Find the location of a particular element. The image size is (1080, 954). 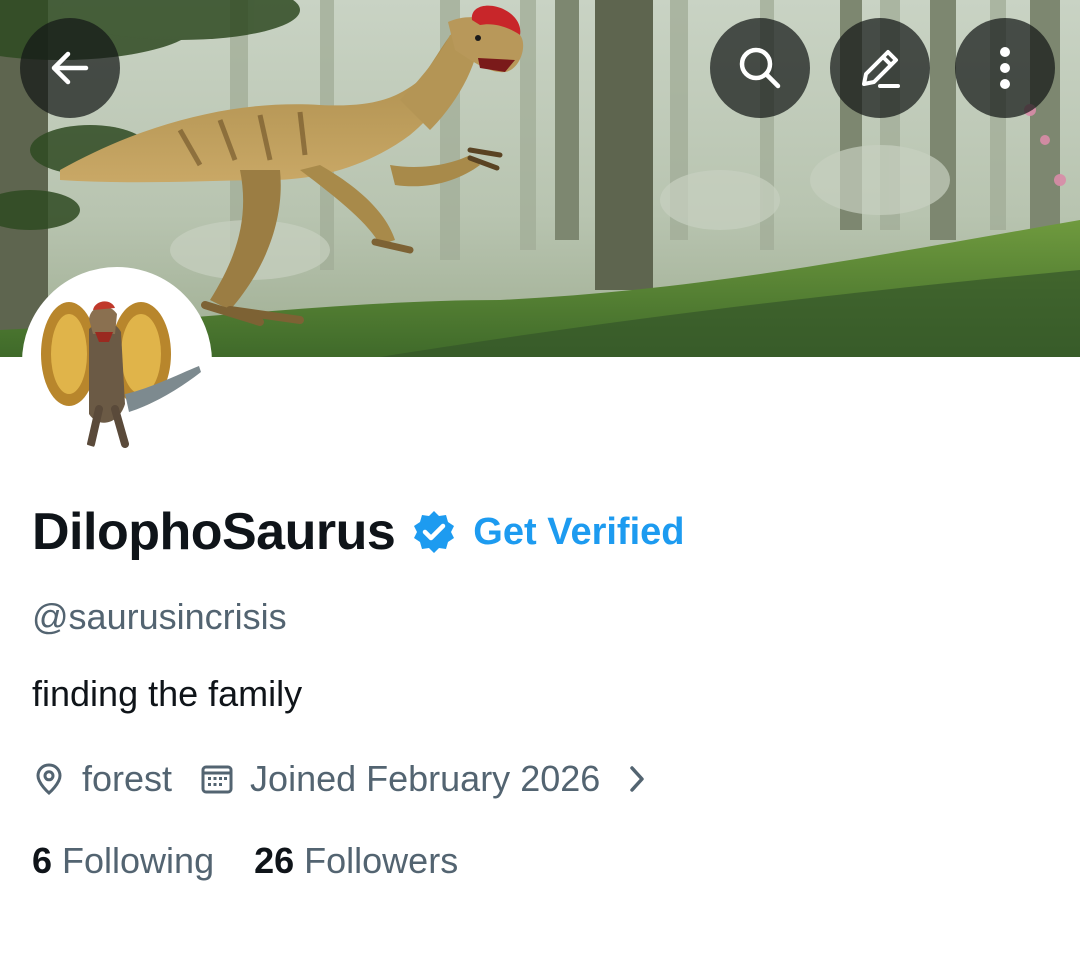

search-icon is located at coordinates (760, 68).